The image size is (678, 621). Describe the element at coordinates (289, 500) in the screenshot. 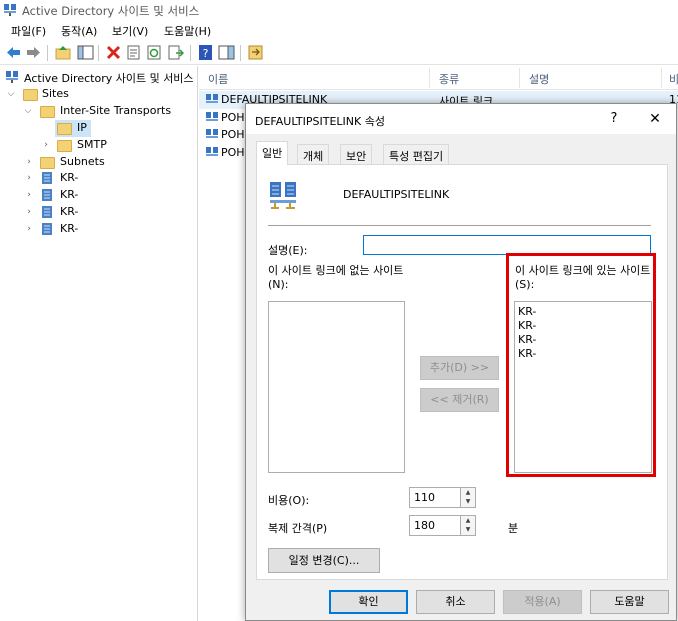

I see `cost-label: 비용(O):` at that location.